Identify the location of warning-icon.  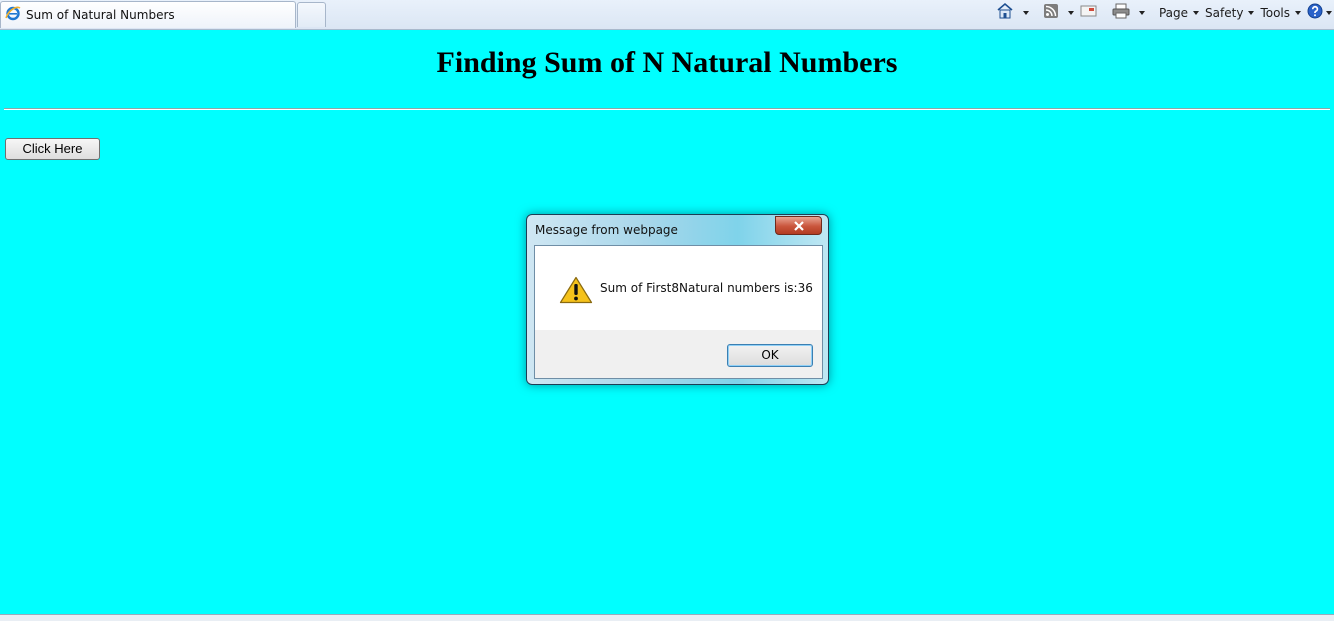
(576, 290).